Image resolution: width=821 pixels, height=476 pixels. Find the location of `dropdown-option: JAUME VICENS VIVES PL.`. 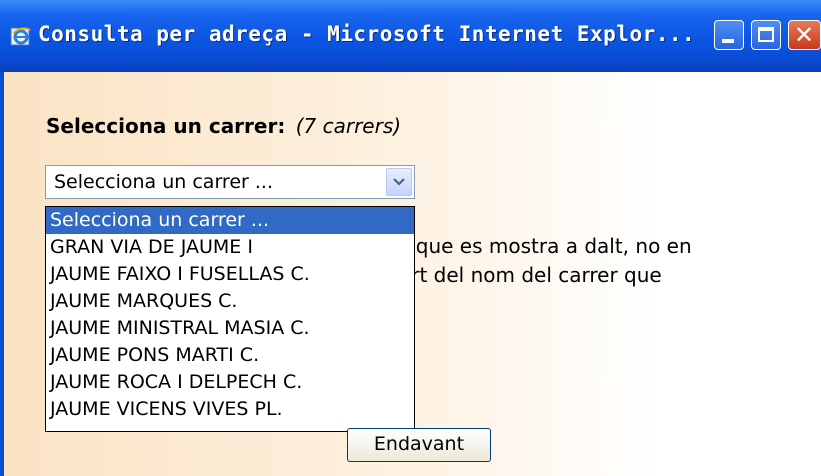

dropdown-option: JAUME VICENS VIVES PL. is located at coordinates (230, 409).